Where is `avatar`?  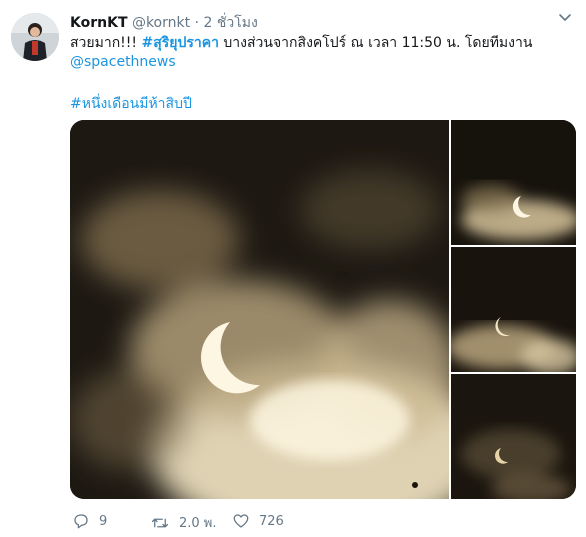 avatar is located at coordinates (35, 37).